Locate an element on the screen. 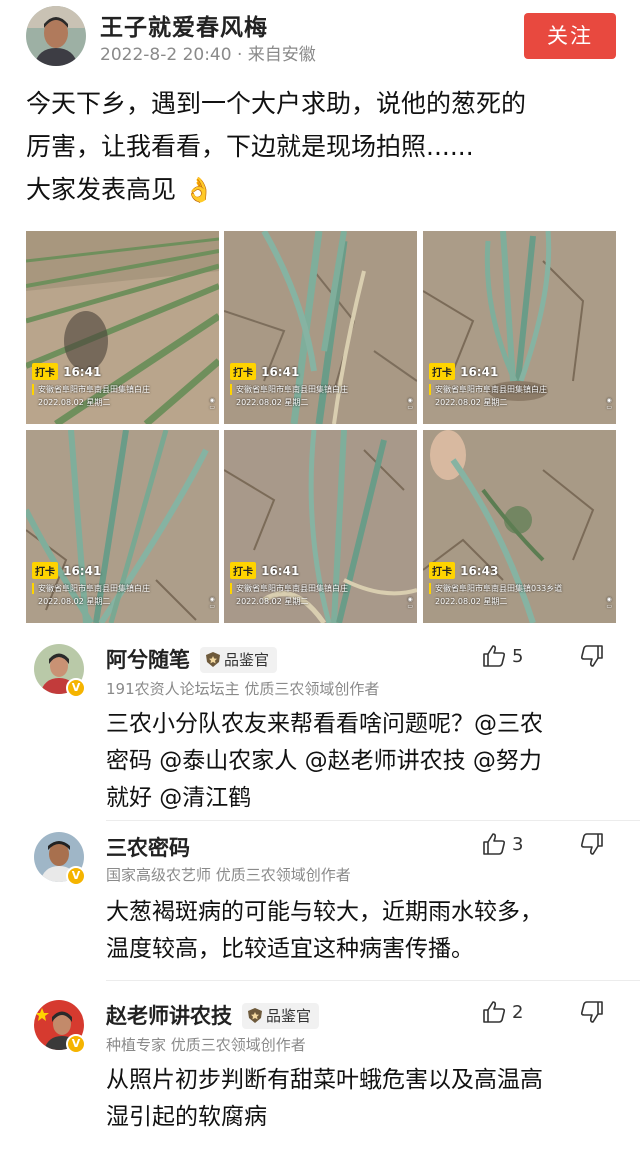  comment-line: 三农小分队农友来帮看看啥问题呢？@三农 is located at coordinates (324, 724).